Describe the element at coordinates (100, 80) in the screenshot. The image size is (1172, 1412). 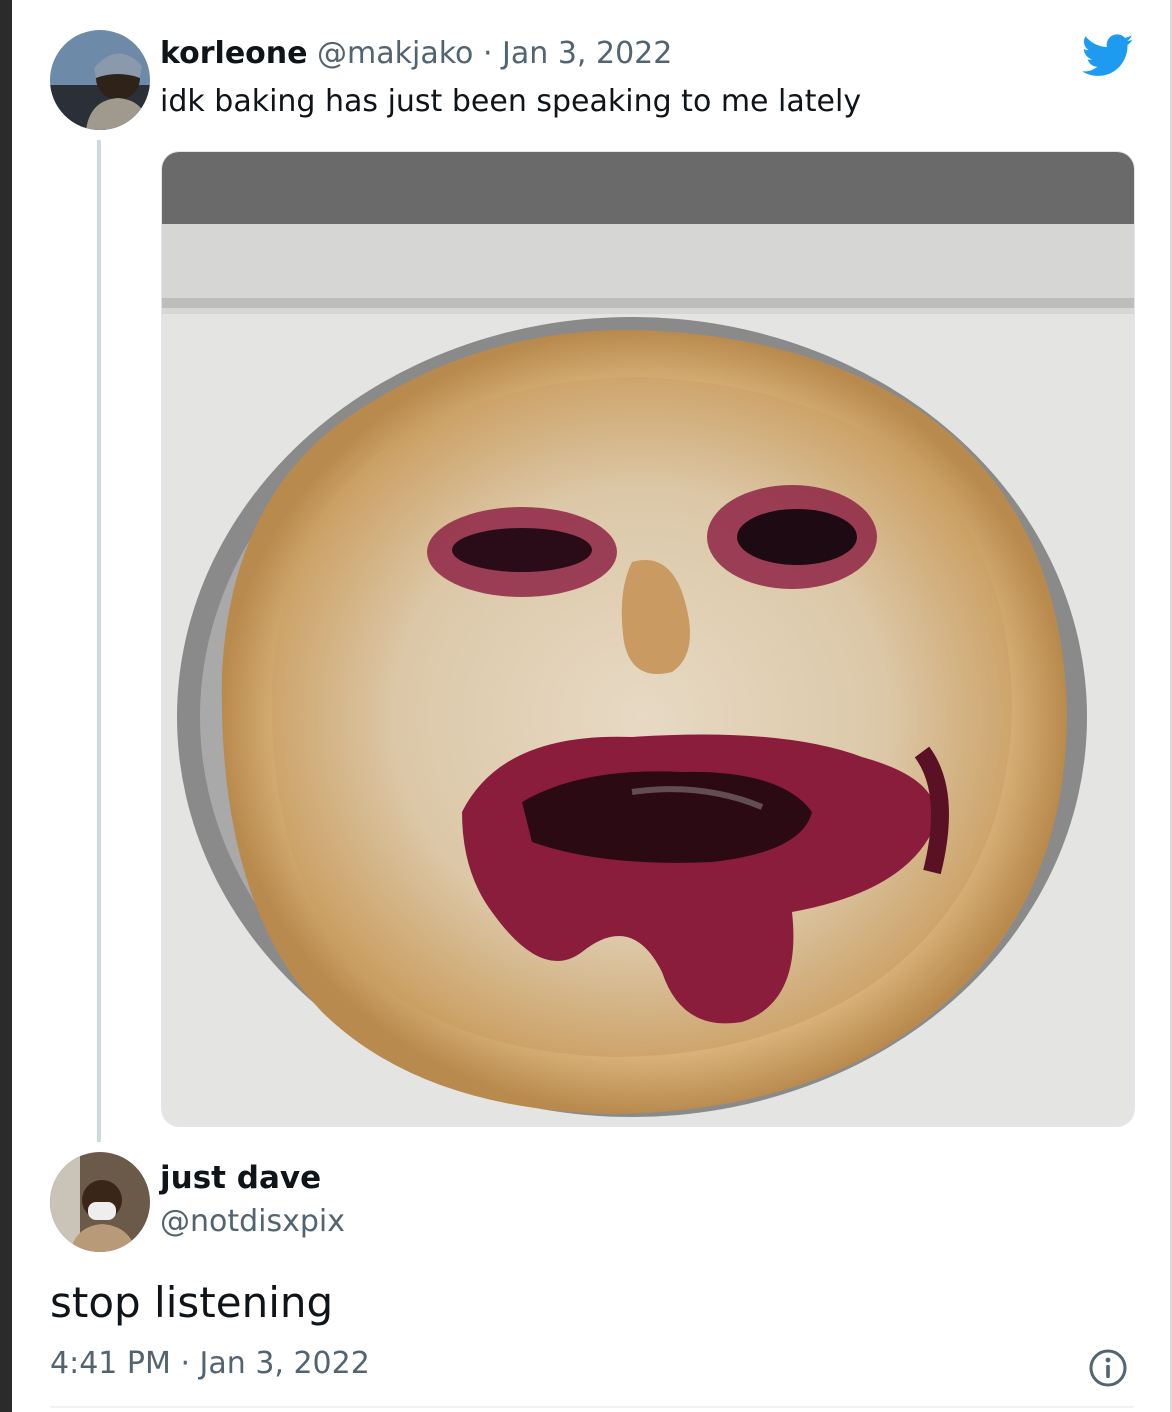
I see `author-avatar` at that location.